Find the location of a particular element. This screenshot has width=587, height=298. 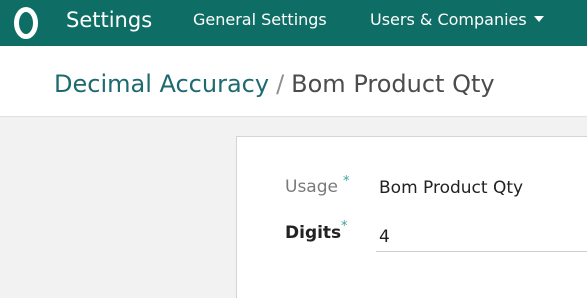

breadcrumb-parent-link: Decimal Accuracy is located at coordinates (161, 84).